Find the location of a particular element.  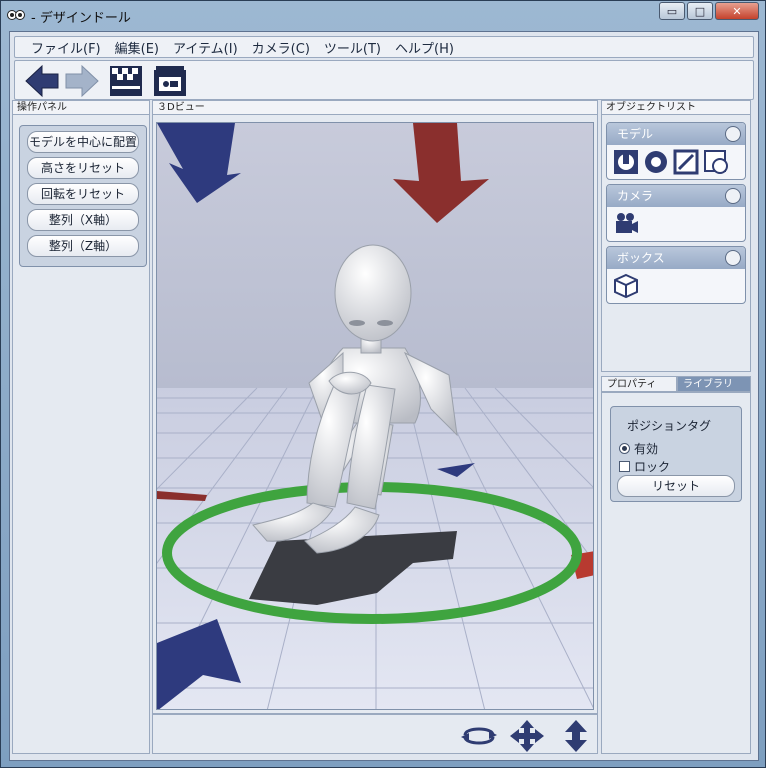

camera-clapper-icon is located at coordinates (170, 81).